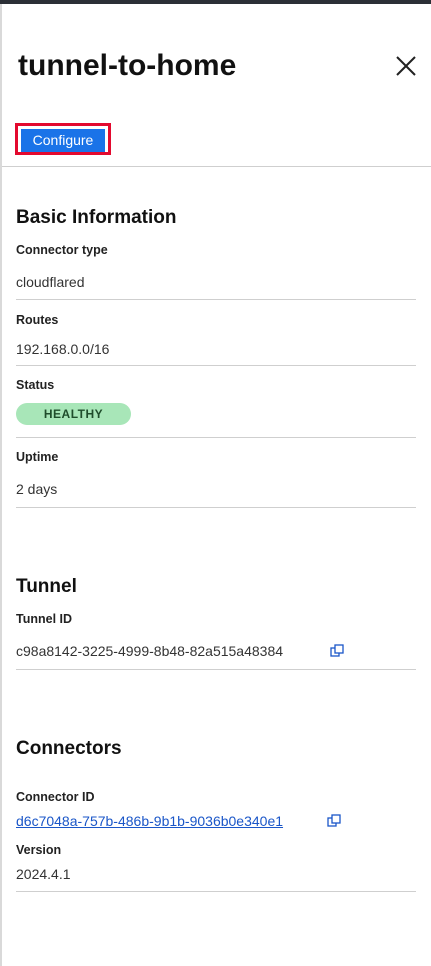  I want to click on uptime-value: 2 days, so click(37, 489).